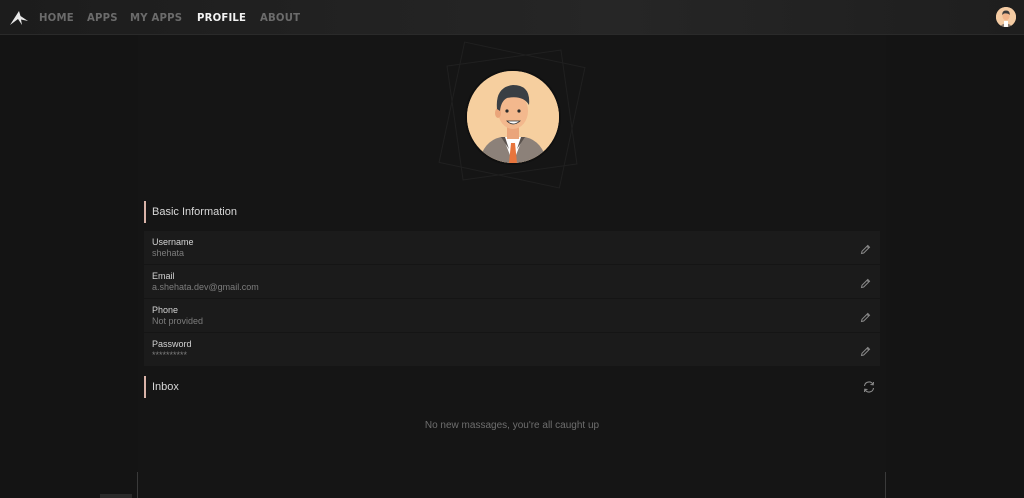  What do you see at coordinates (194, 212) in the screenshot?
I see `section-title: Basic Information` at bounding box center [194, 212].